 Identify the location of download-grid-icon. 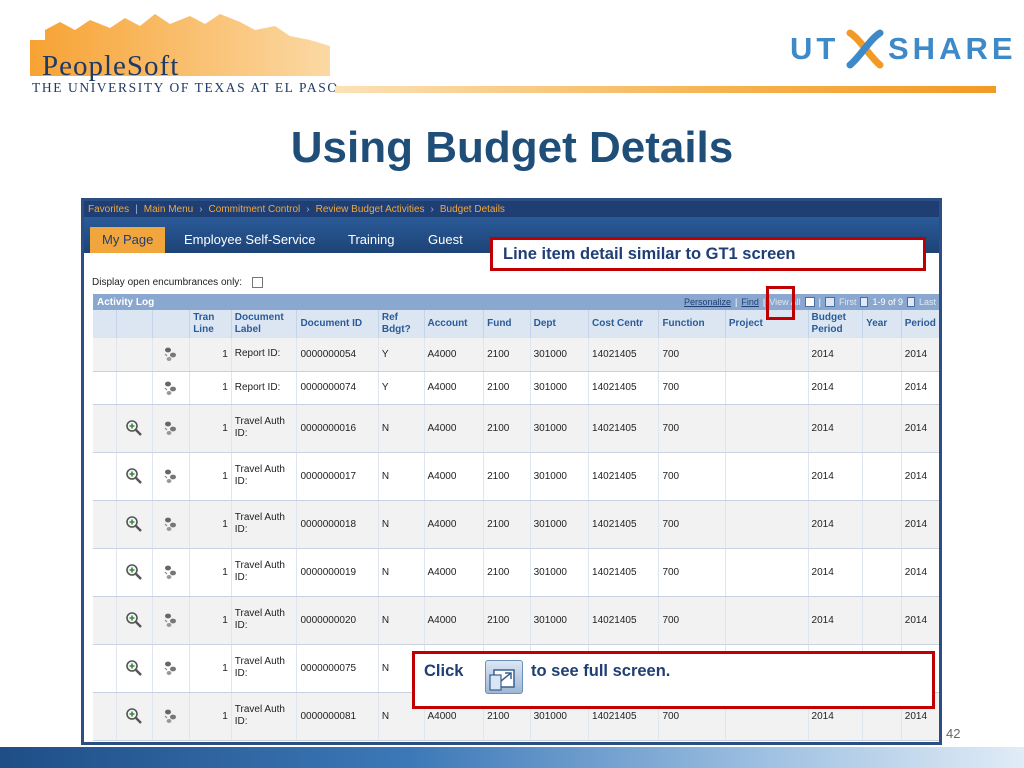
(829, 302).